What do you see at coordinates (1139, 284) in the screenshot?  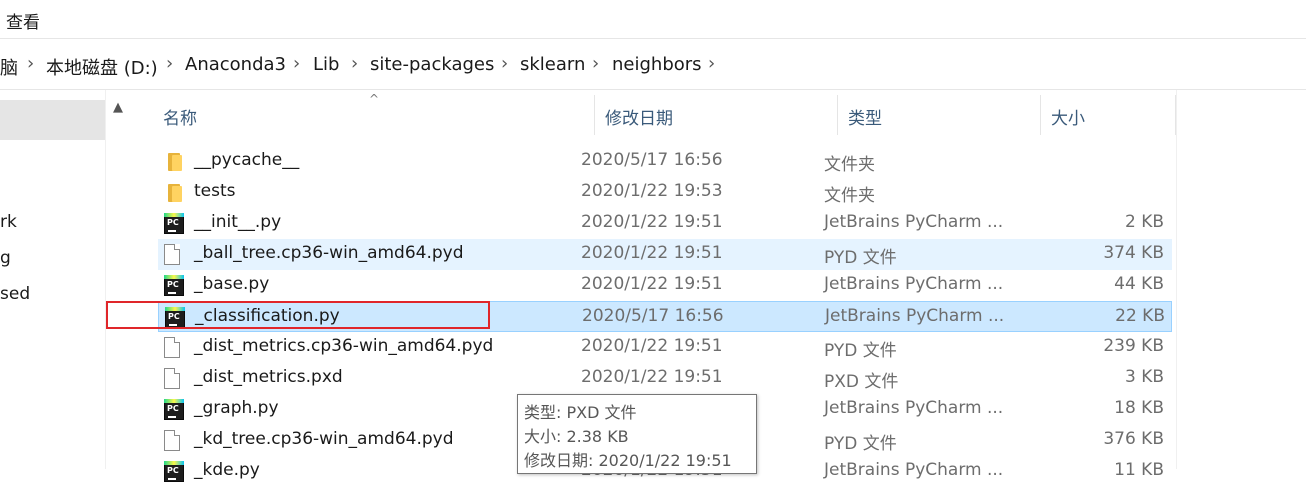 I see `file-size: 44 KB` at bounding box center [1139, 284].